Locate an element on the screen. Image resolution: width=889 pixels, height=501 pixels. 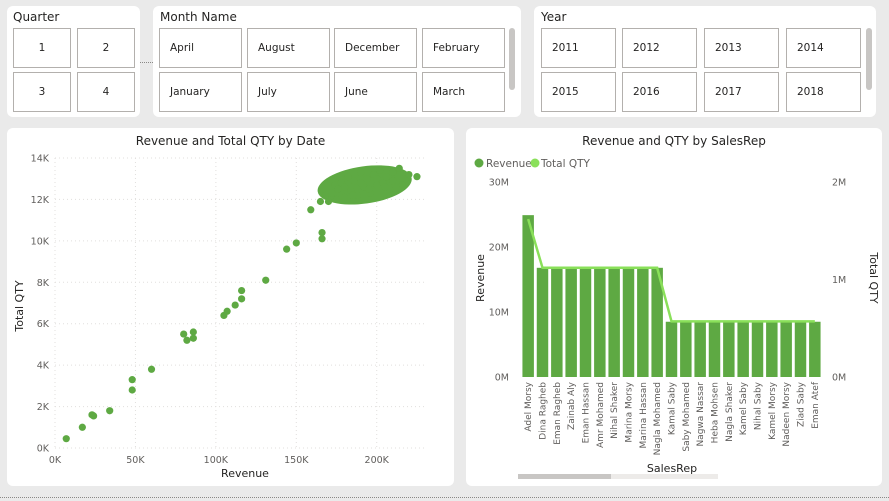
scatter-y-axis-label: Total QTY is located at coordinates (19, 306).